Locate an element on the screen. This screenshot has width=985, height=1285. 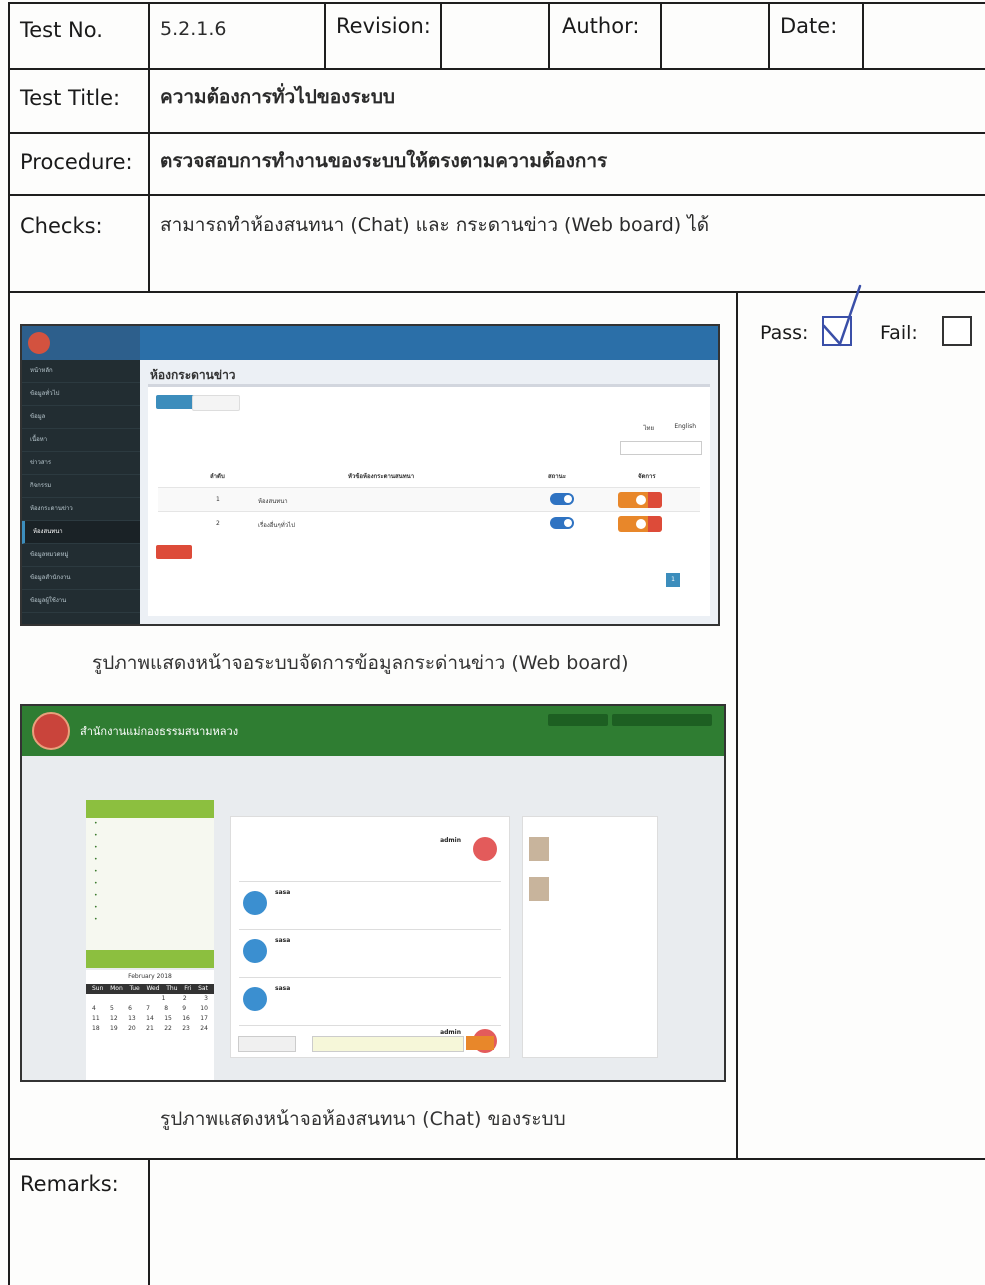
calendar-month: February 2018 is located at coordinates (150, 976).